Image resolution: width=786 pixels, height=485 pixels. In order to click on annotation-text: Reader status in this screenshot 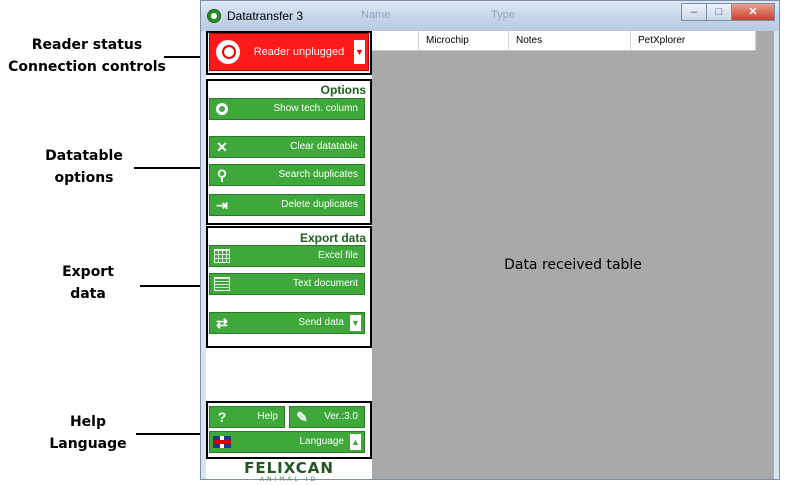, I will do `click(87, 45)`.